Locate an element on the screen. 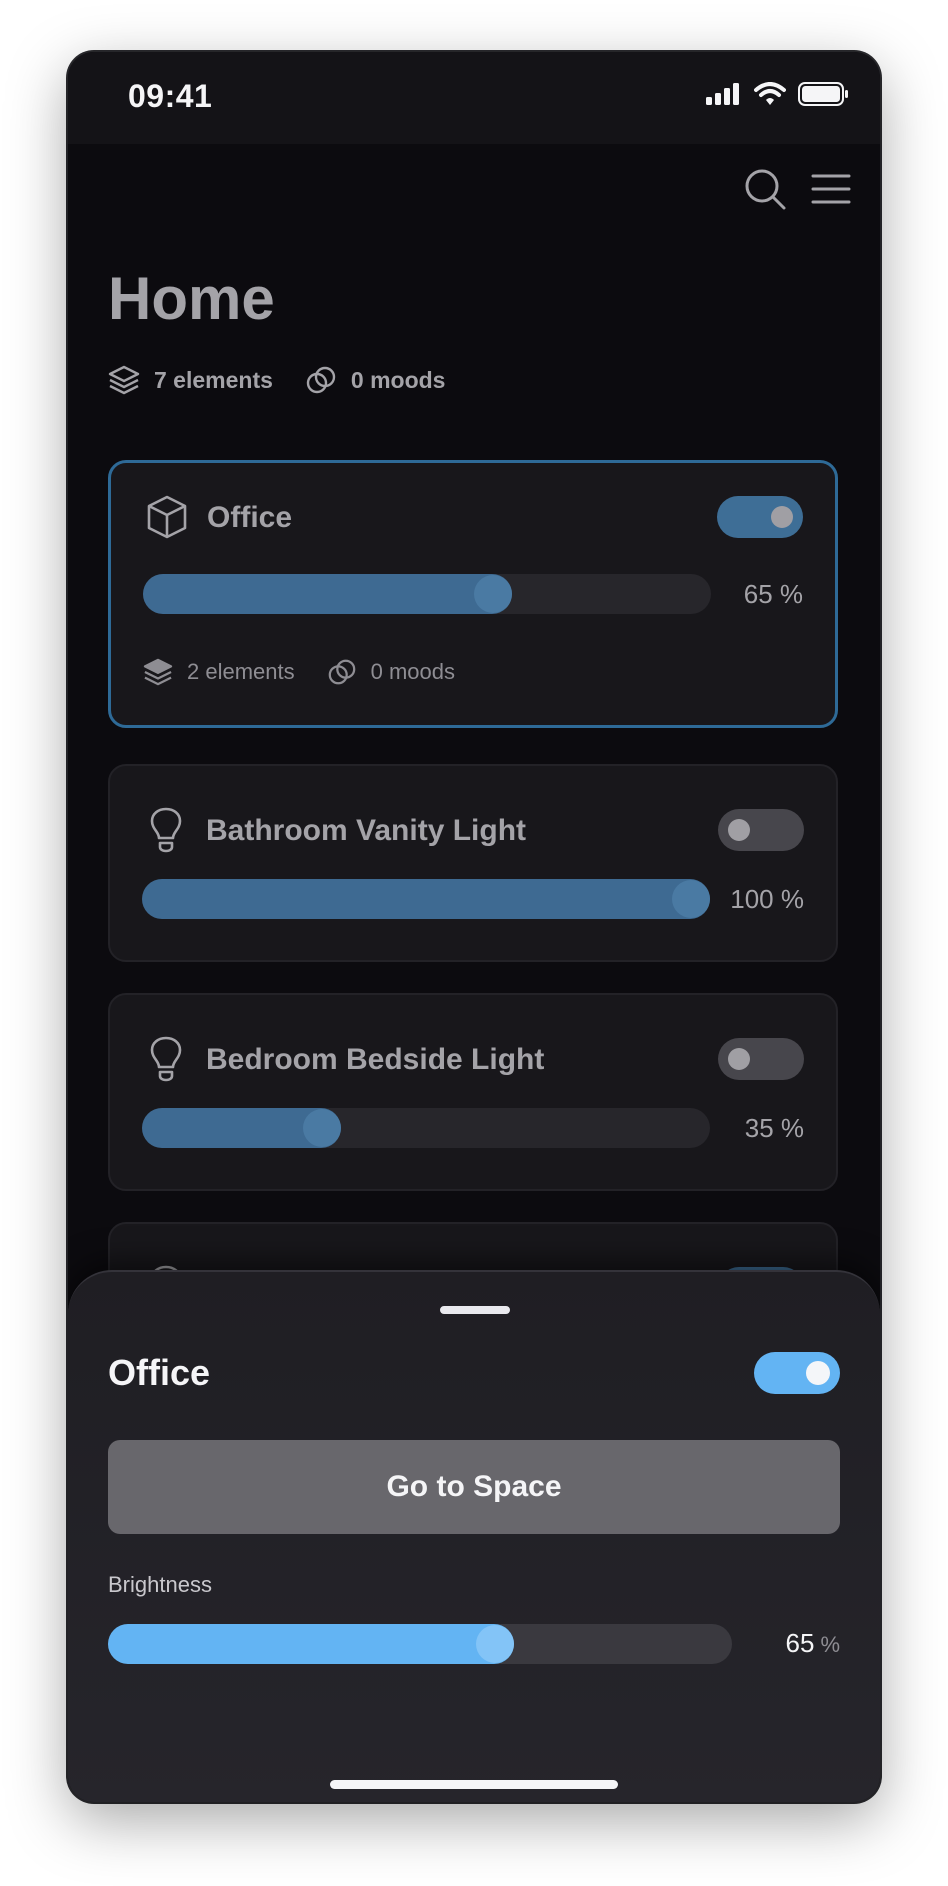  home-elements-count: 7 elements is located at coordinates (190, 380).